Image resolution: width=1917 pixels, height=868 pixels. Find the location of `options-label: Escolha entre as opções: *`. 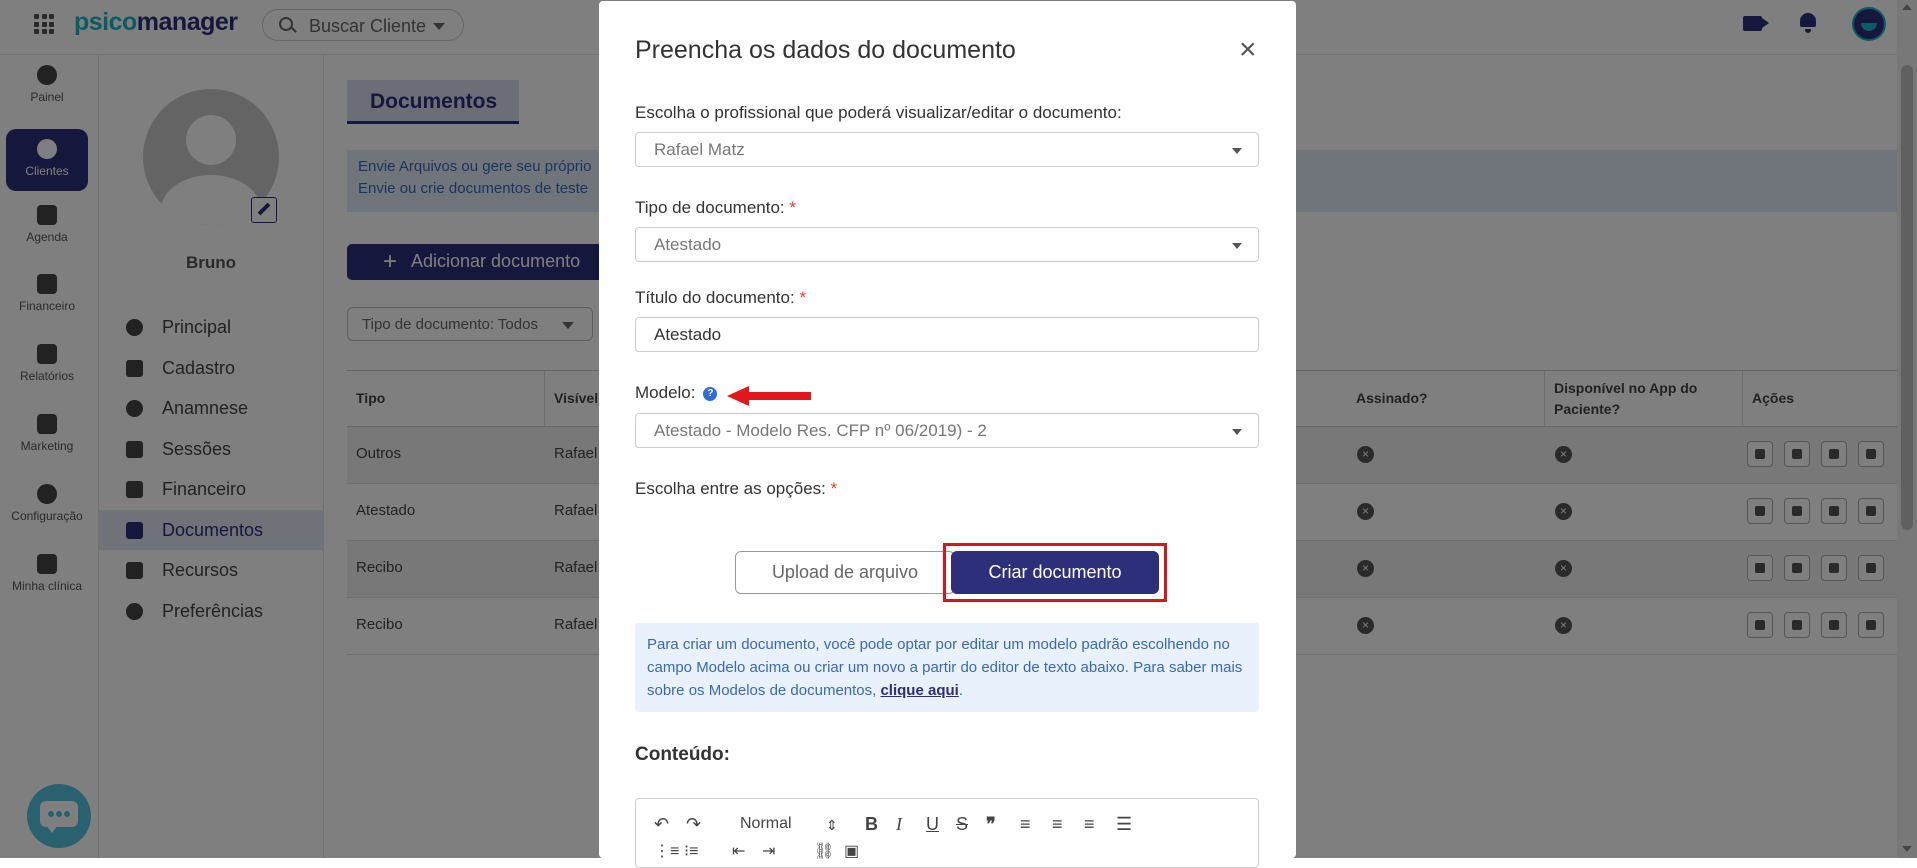

options-label: Escolha entre as opções: * is located at coordinates (736, 489).